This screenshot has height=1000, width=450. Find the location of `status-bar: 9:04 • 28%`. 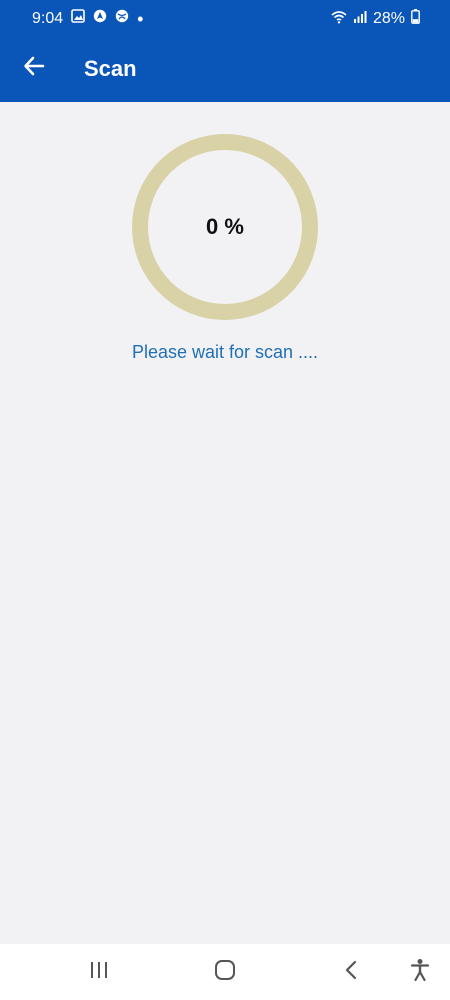

status-bar: 9:04 • 28% is located at coordinates (225, 18).